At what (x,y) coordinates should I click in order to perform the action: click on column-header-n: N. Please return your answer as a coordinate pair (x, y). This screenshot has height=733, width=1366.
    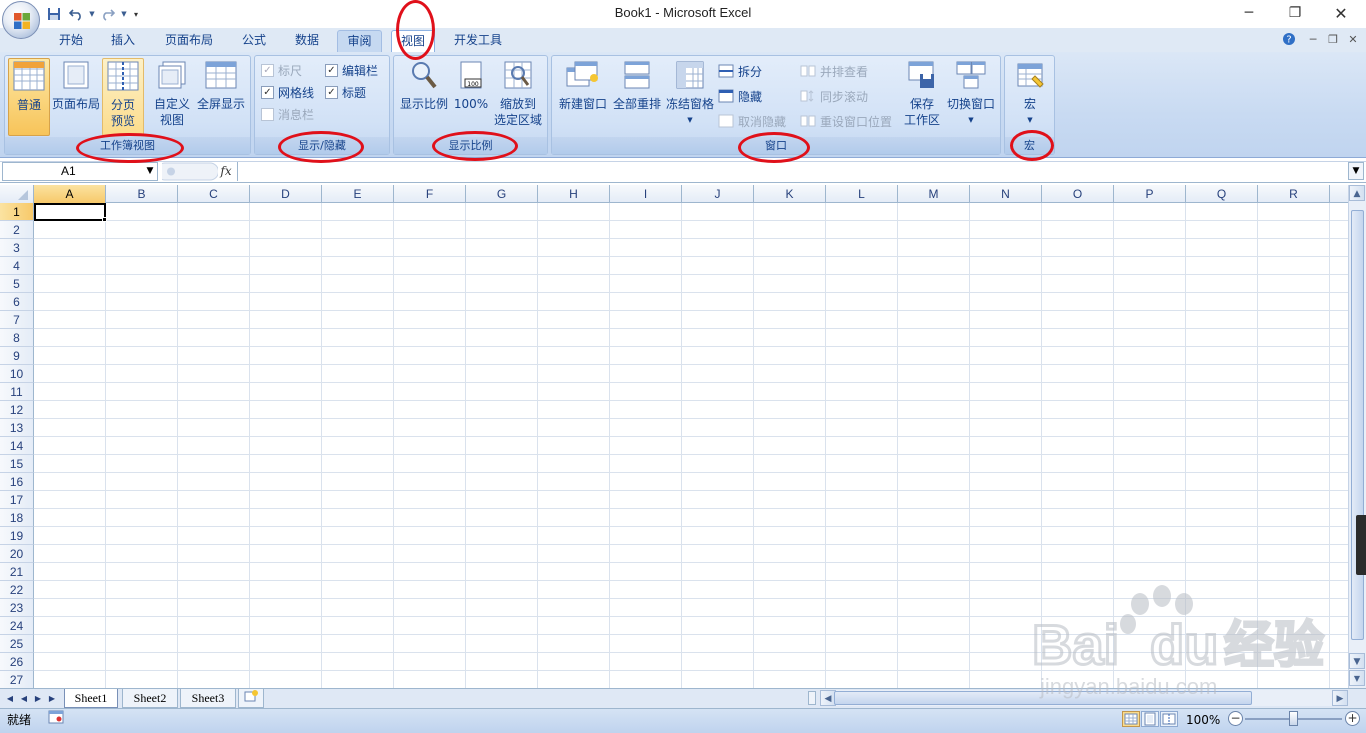
    Looking at the image, I should click on (1006, 194).